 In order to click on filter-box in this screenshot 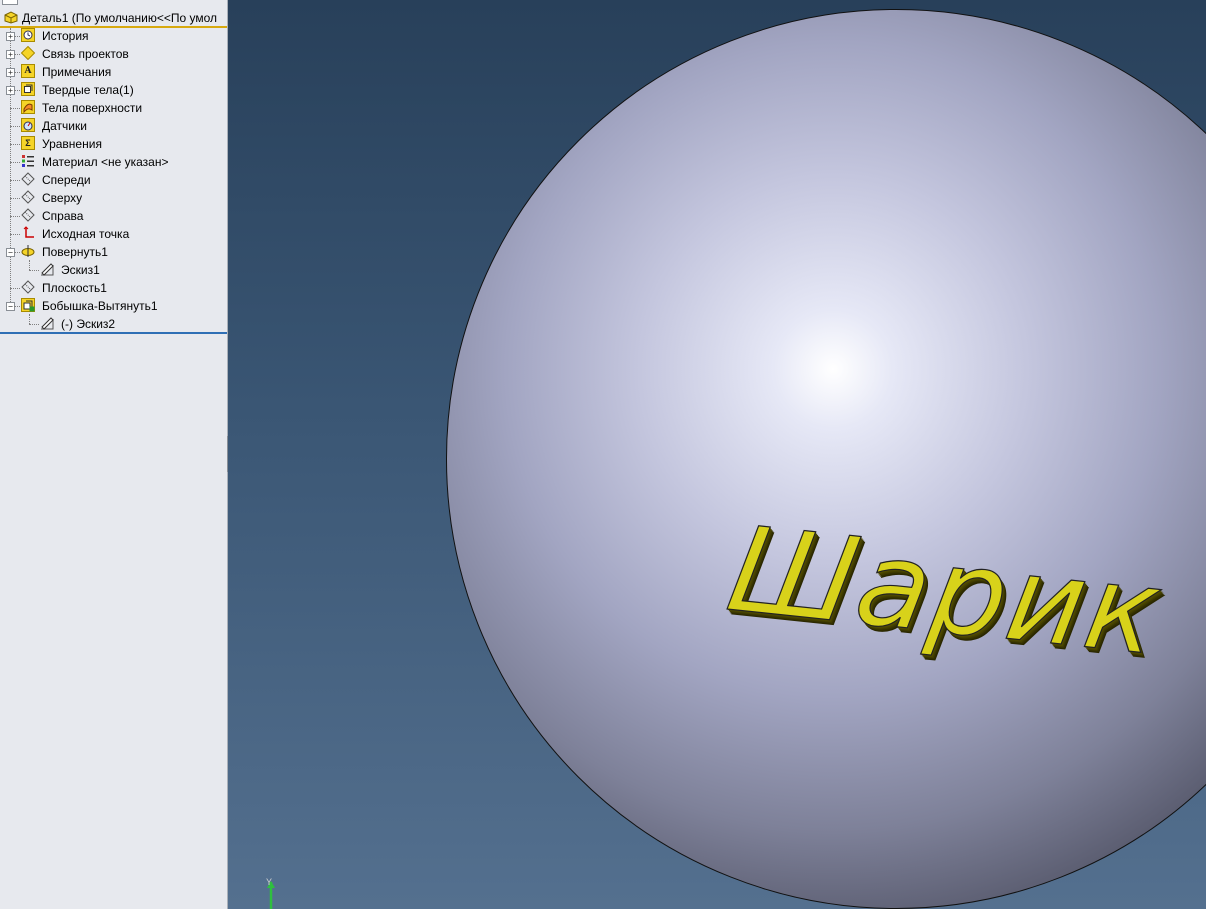, I will do `click(10, 2)`.